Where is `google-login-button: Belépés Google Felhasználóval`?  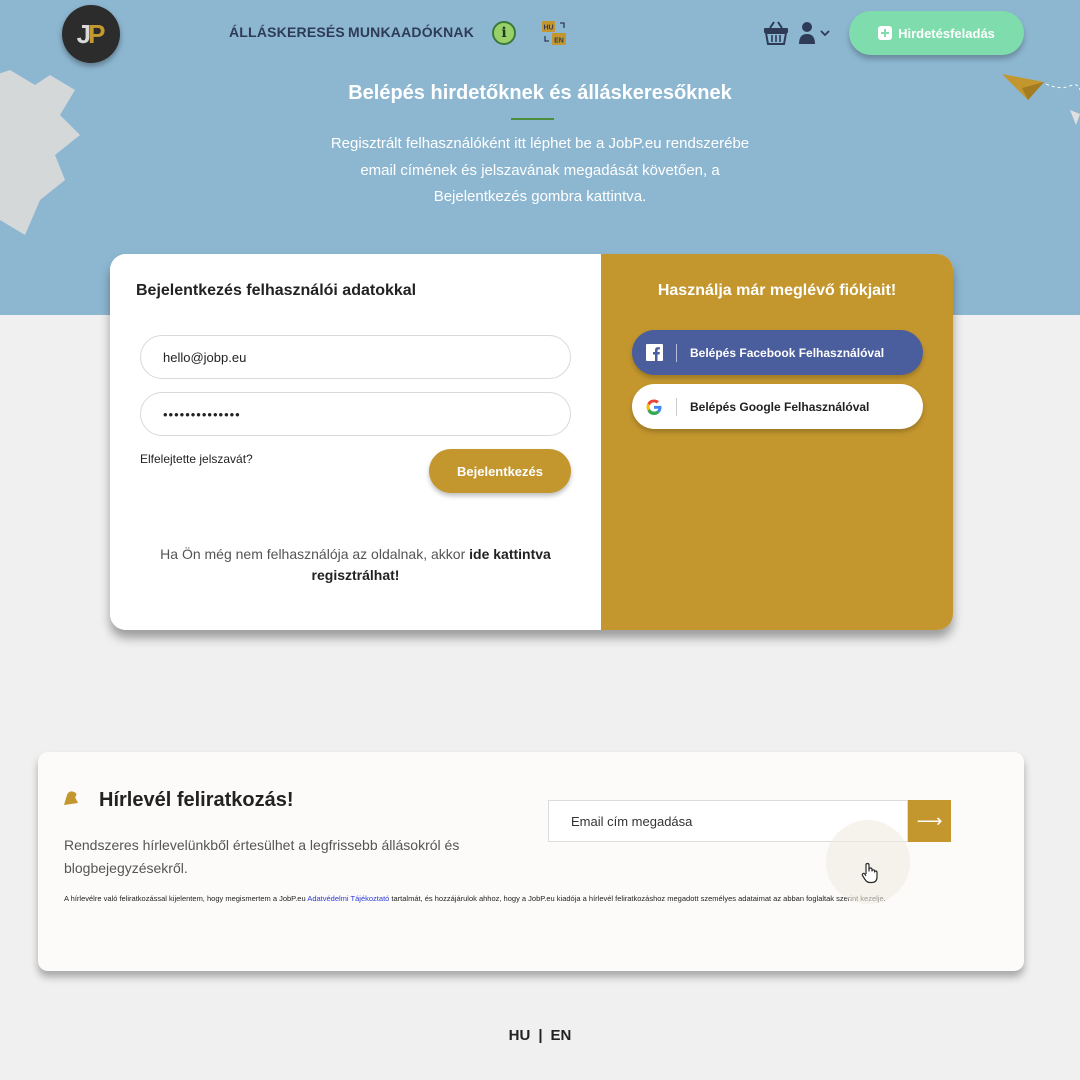 google-login-button: Belépés Google Felhasználóval is located at coordinates (777, 406).